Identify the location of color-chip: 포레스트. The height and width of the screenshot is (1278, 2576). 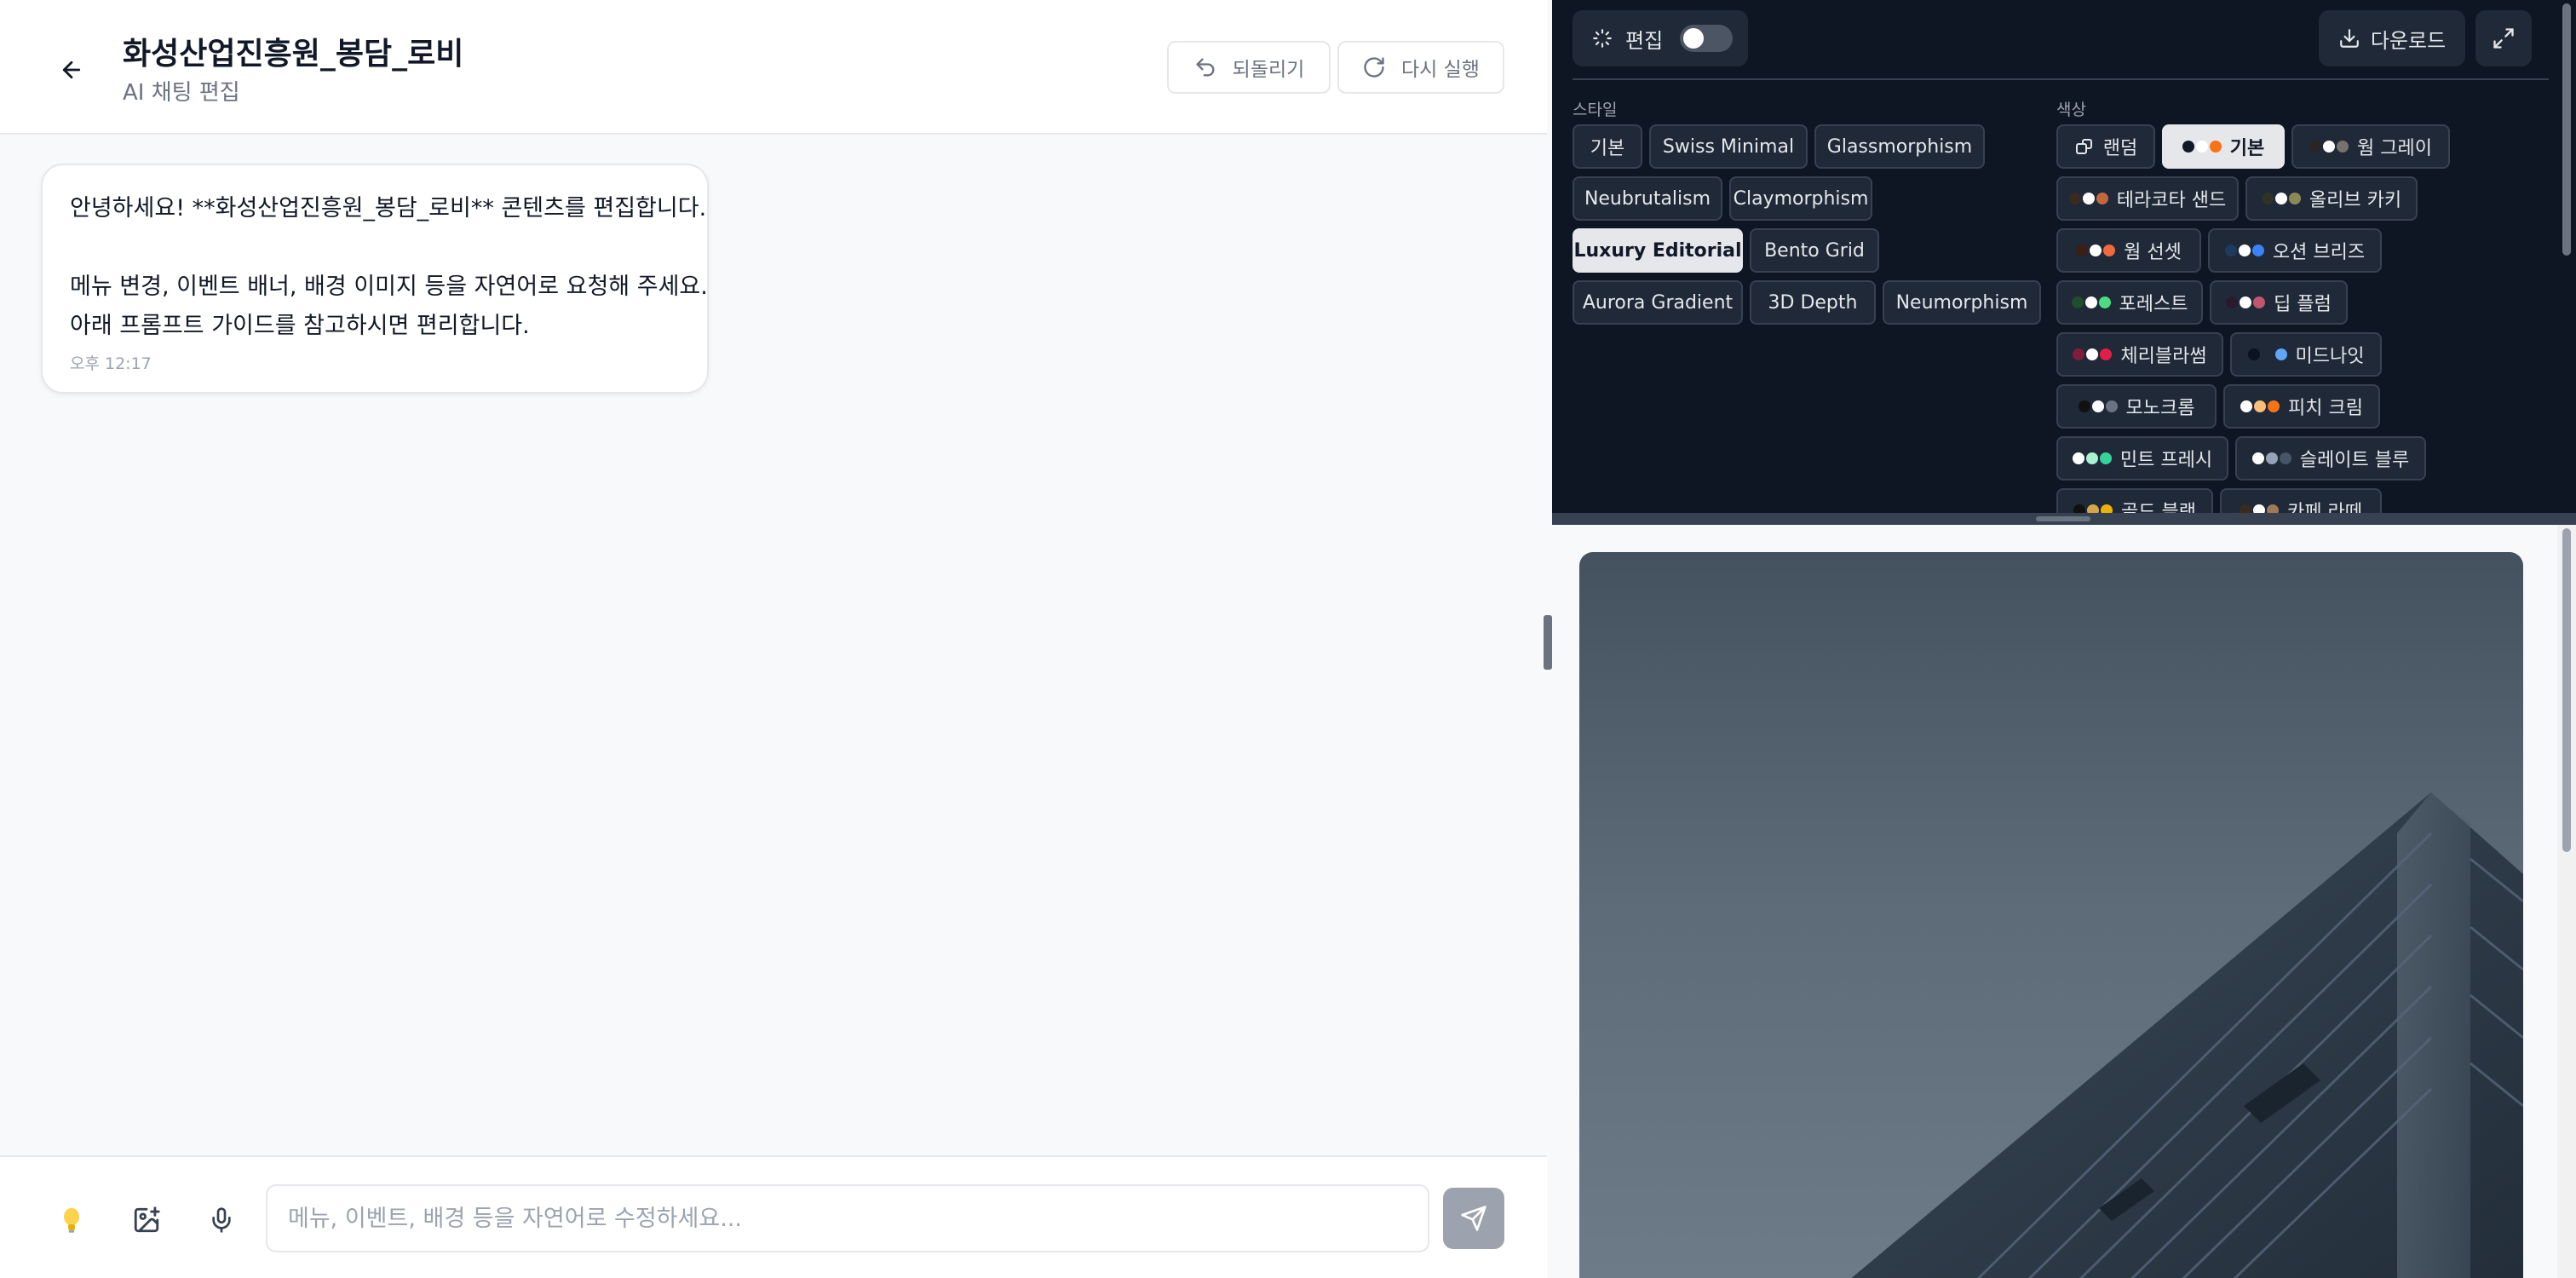
(2130, 302).